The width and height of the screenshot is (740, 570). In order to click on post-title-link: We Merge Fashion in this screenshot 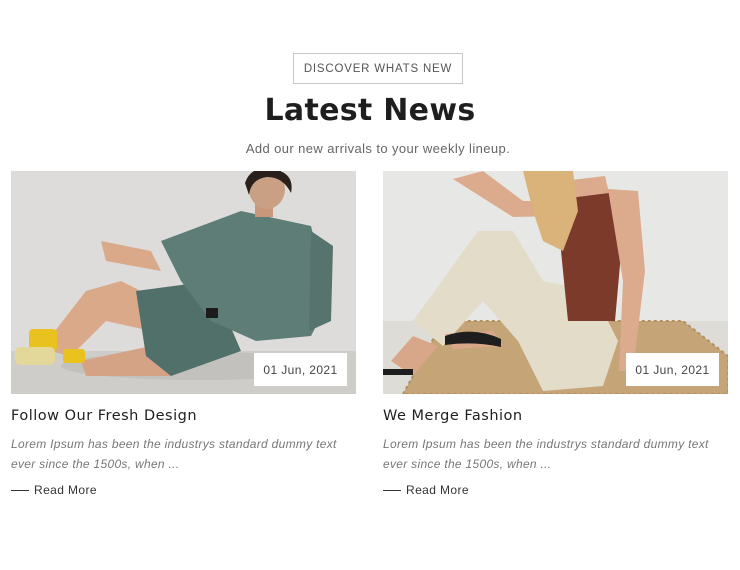, I will do `click(555, 416)`.